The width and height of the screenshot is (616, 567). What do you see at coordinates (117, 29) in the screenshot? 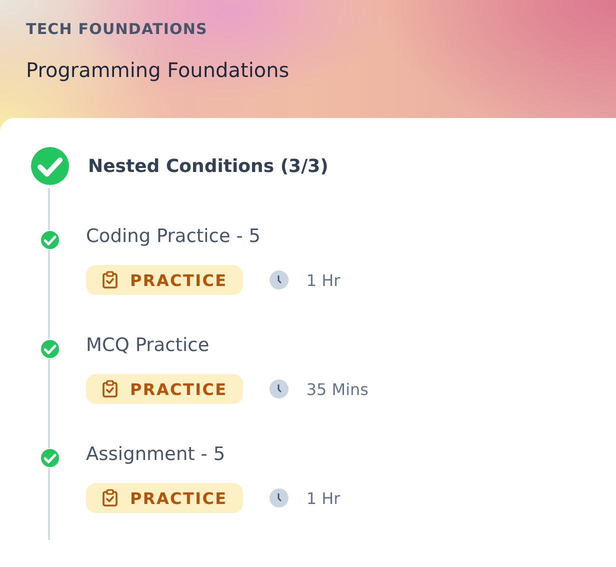
I see `course-category: TECH FOUNDATIONS` at bounding box center [117, 29].